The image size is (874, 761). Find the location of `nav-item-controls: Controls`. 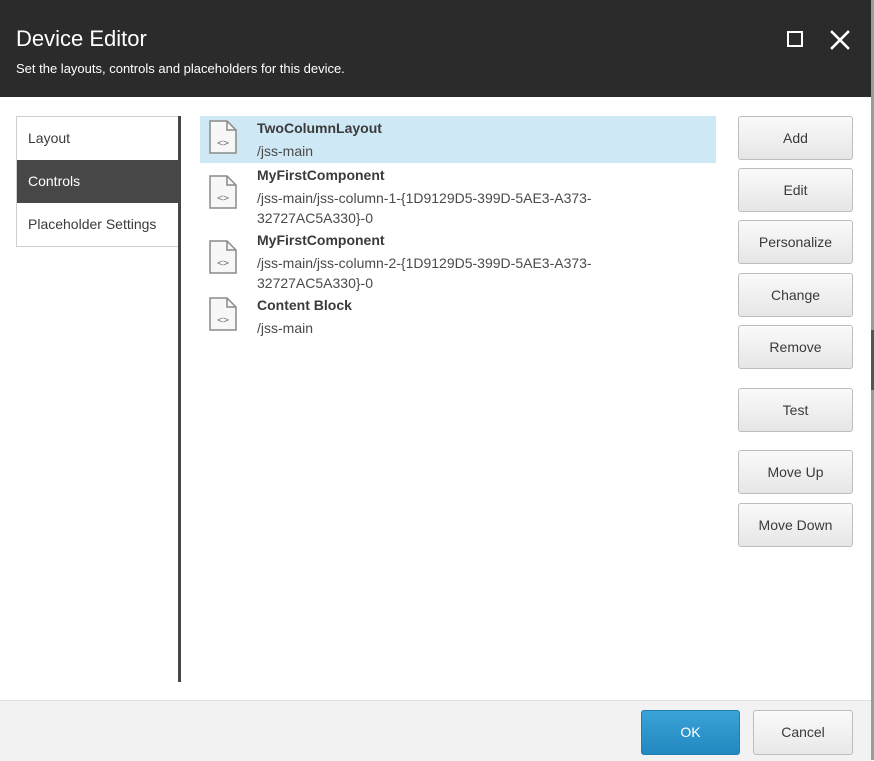

nav-item-controls: Controls is located at coordinates (98, 181).